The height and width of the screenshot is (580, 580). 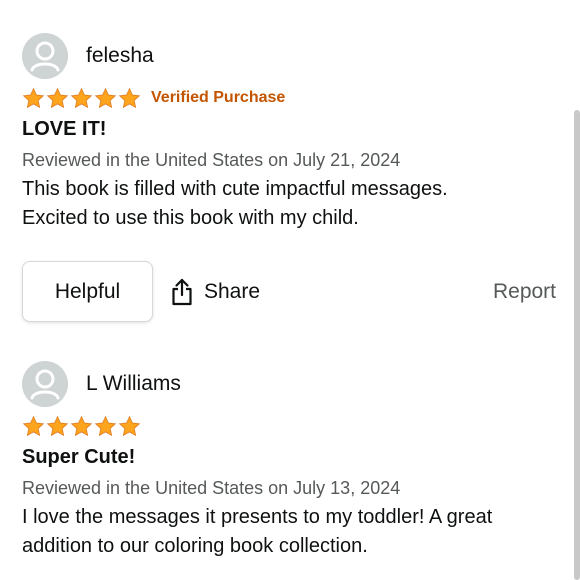 What do you see at coordinates (182, 291) in the screenshot?
I see `share-icon` at bounding box center [182, 291].